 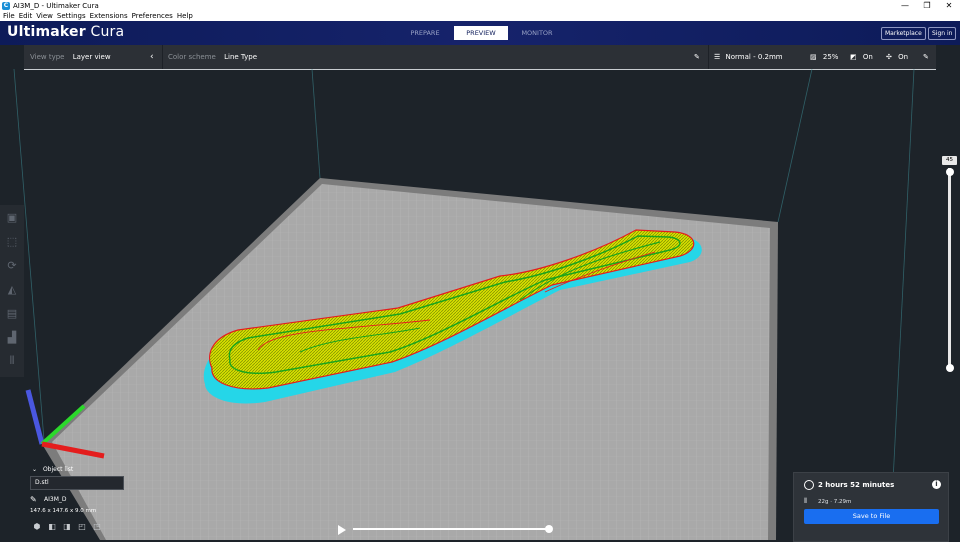 What do you see at coordinates (35, 469) in the screenshot?
I see `chevron-down-icon: ⌄` at bounding box center [35, 469].